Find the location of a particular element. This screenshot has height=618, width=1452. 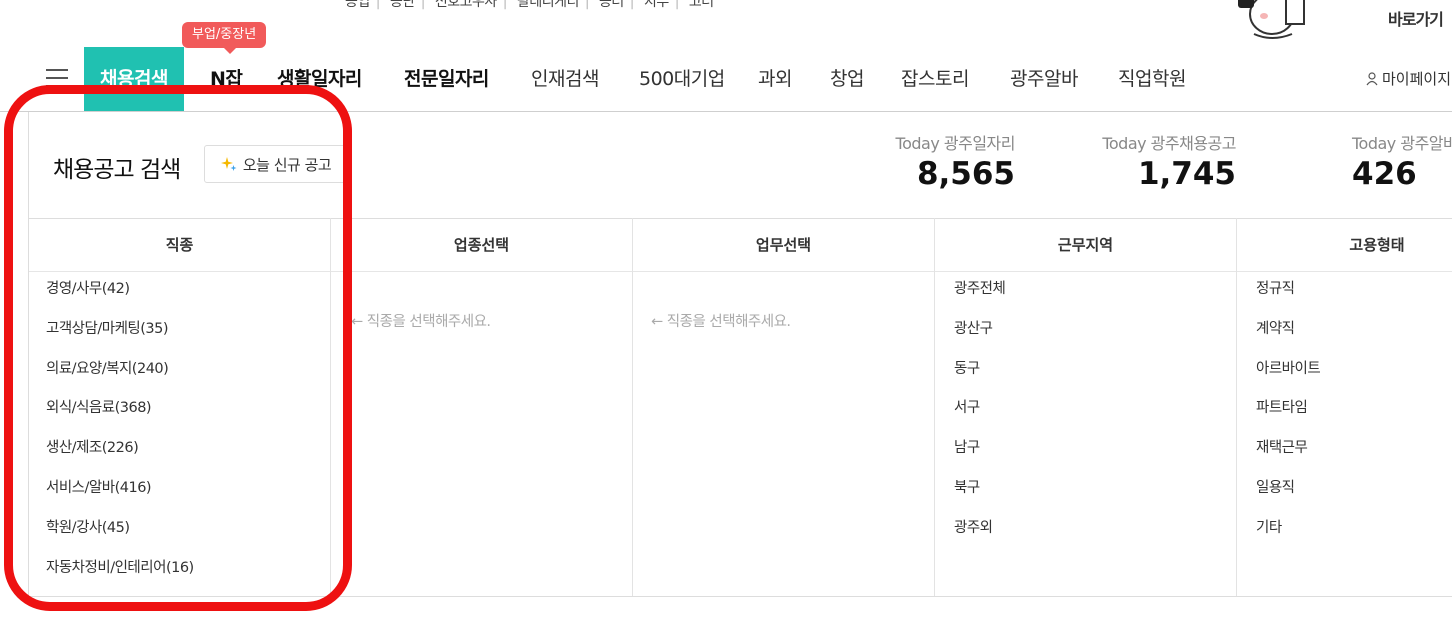

stat-value: 426 is located at coordinates (1384, 174).